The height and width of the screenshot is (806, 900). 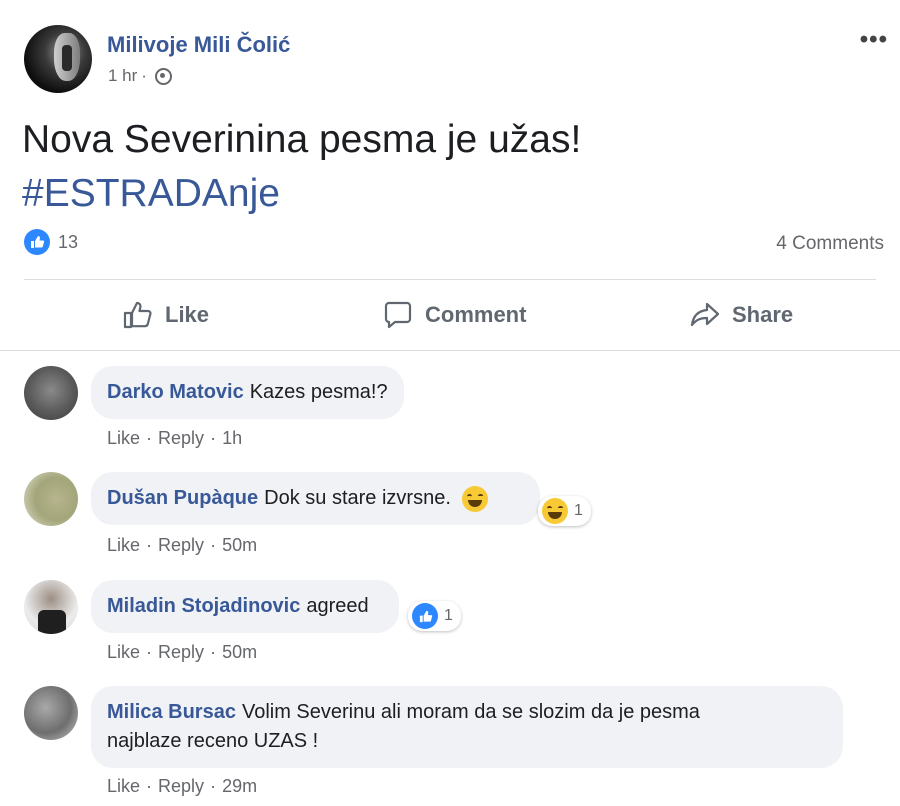 I want to click on comment-bubble: Dušan Pupàque Dok su stare izvrsne., so click(x=316, y=498).